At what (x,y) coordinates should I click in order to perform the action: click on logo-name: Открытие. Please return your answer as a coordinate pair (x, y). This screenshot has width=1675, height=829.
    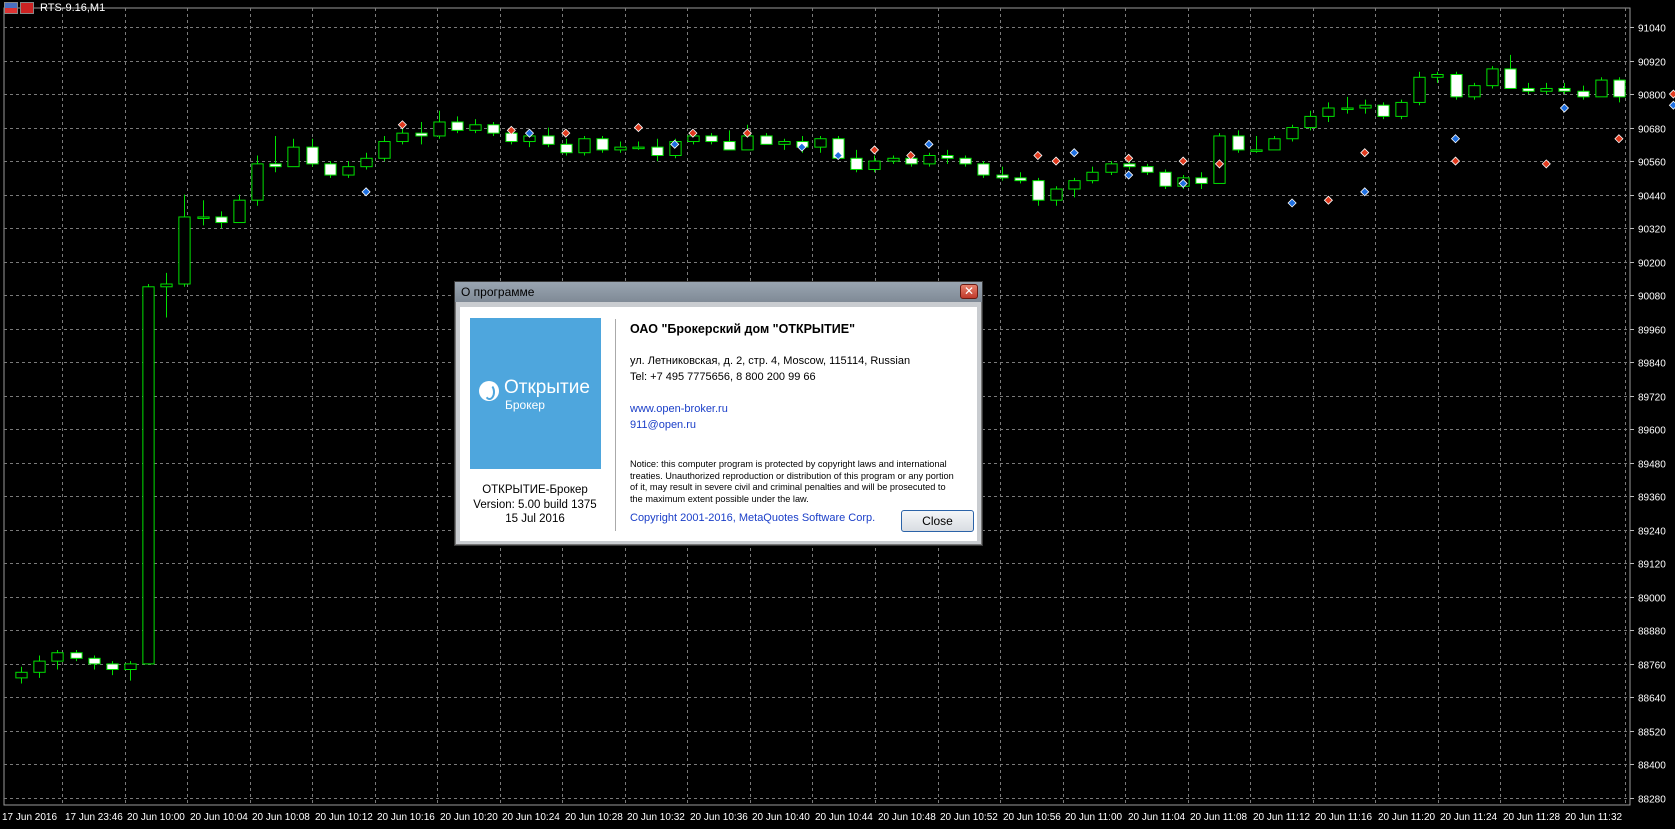
    Looking at the image, I should click on (547, 387).